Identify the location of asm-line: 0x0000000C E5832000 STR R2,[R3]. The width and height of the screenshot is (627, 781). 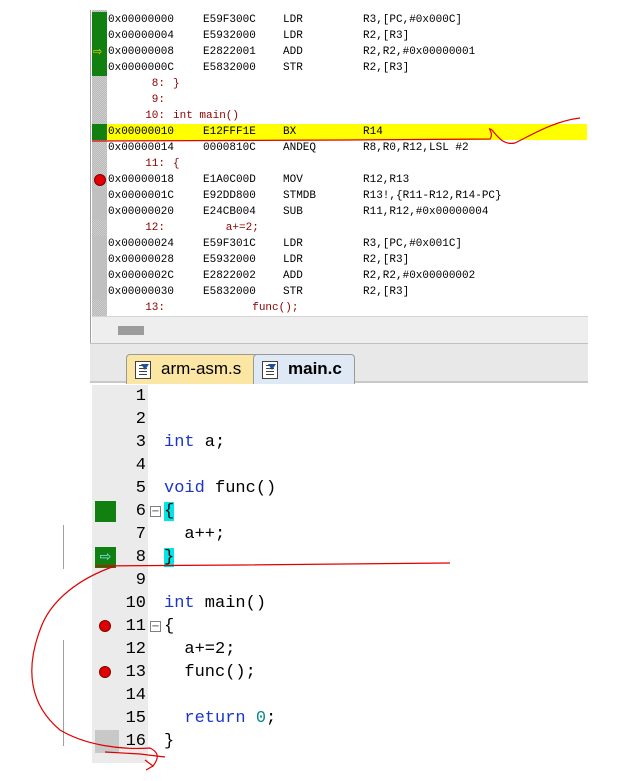
(347, 68).